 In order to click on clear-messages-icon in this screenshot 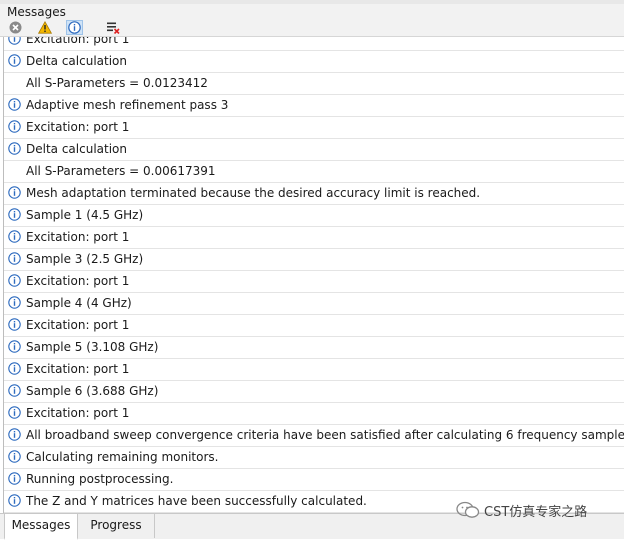, I will do `click(113, 28)`.